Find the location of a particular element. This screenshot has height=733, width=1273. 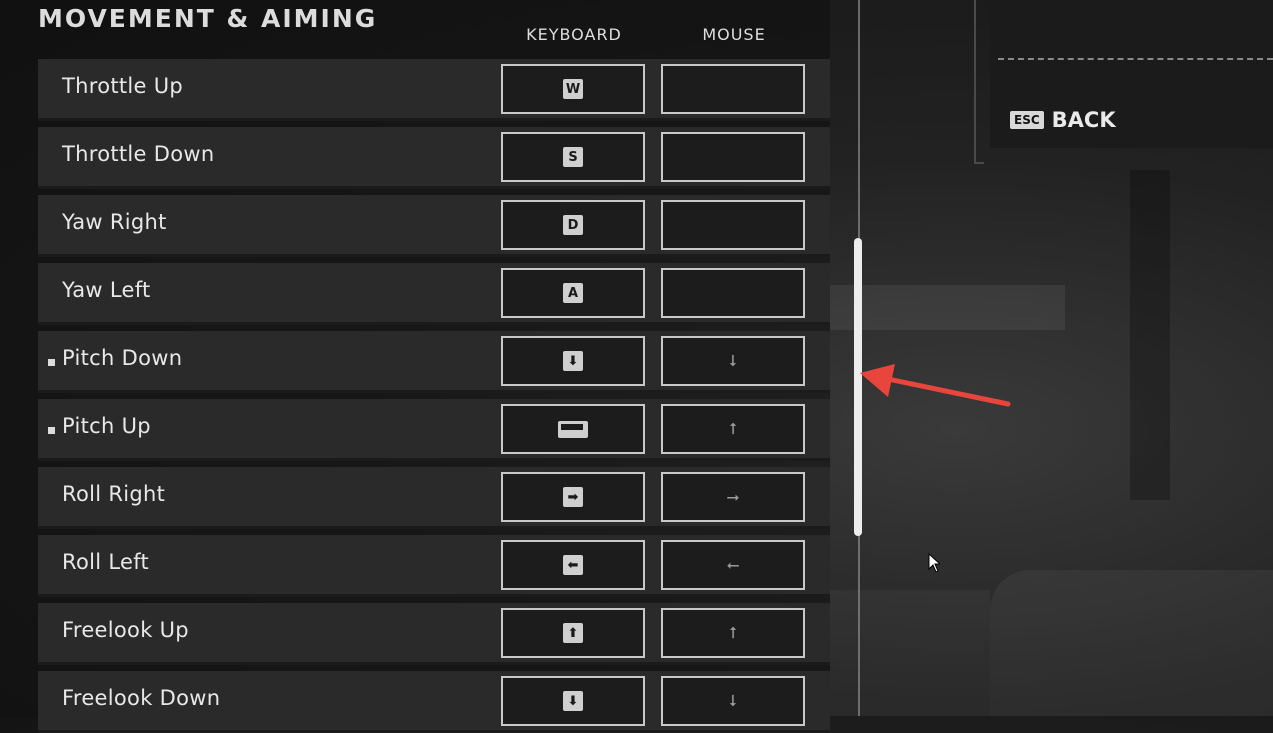

spacebar-key-icon is located at coordinates (573, 429).